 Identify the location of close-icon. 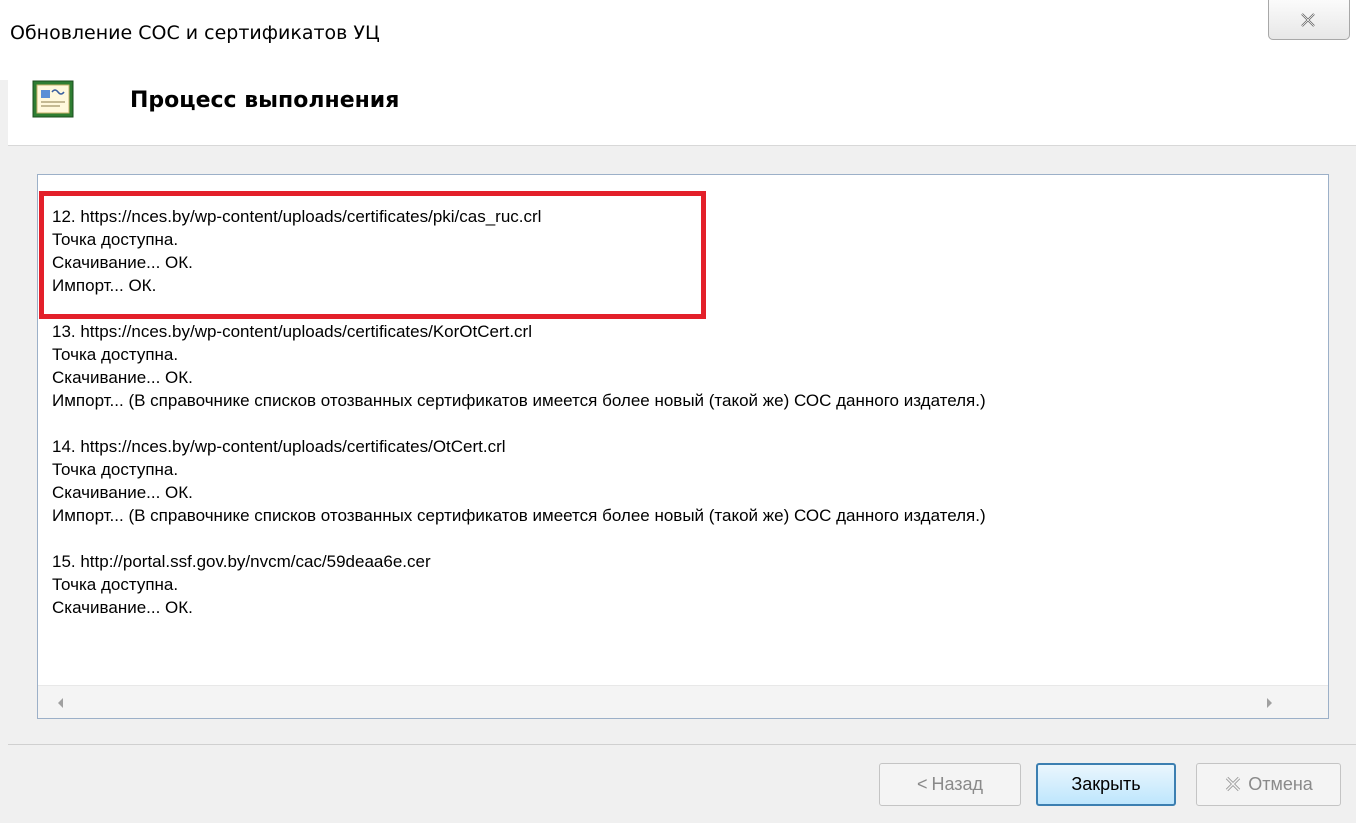
(1308, 20).